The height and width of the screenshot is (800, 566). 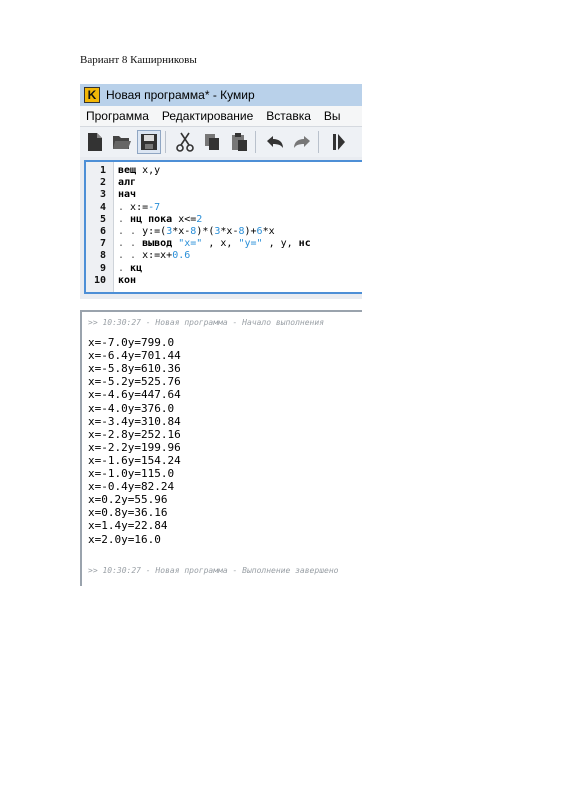 What do you see at coordinates (224, 269) in the screenshot?
I see `code-line: 9. кц` at bounding box center [224, 269].